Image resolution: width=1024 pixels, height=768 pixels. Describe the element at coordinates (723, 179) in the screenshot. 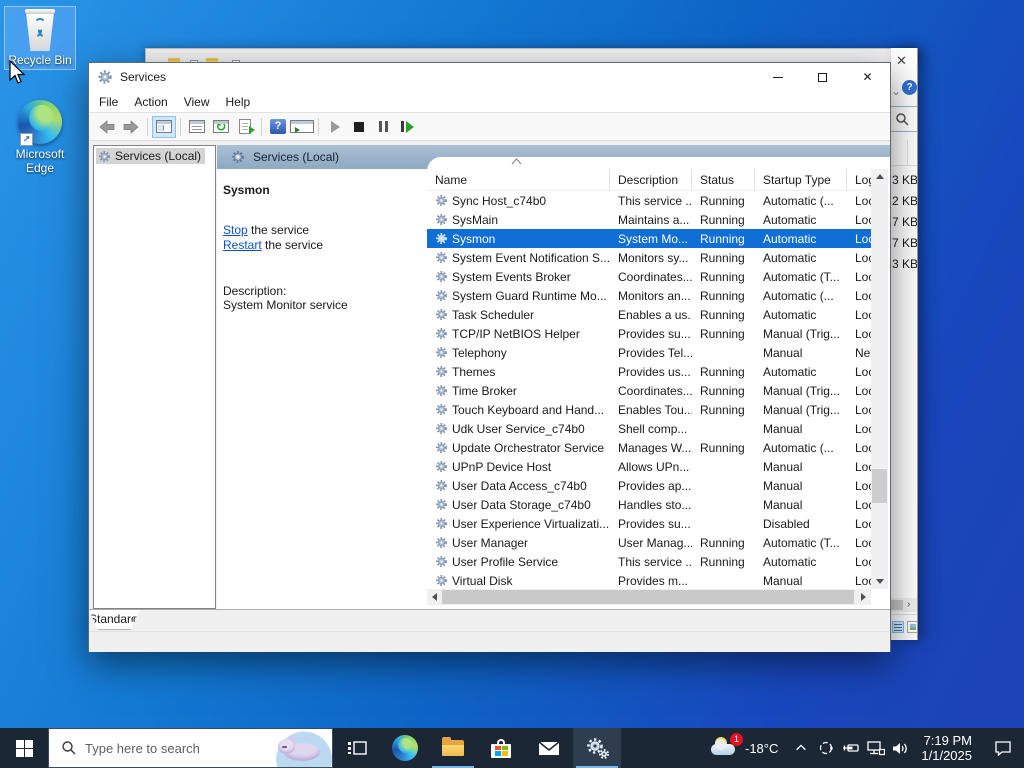

I see `column-header-status: Status` at that location.